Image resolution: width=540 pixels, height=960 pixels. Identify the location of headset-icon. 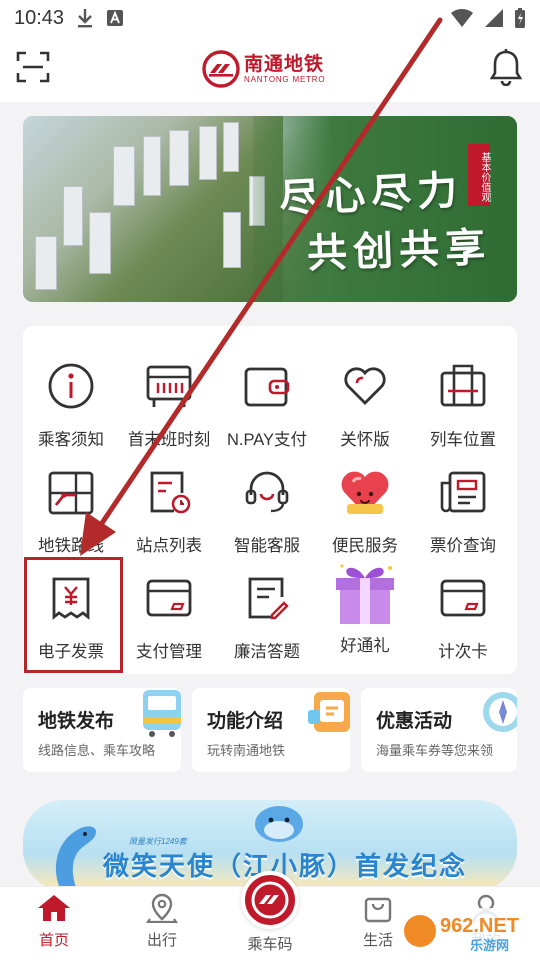
(267, 492).